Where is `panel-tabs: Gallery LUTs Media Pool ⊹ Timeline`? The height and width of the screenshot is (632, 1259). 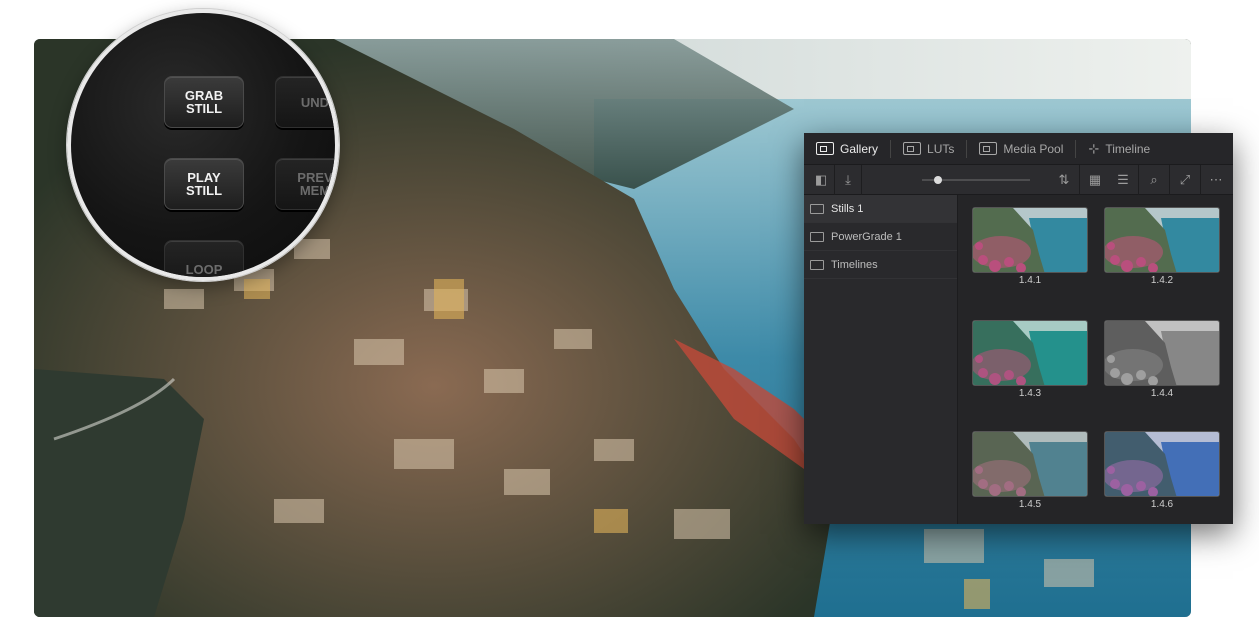
panel-tabs: Gallery LUTs Media Pool ⊹ Timeline is located at coordinates (1018, 149).